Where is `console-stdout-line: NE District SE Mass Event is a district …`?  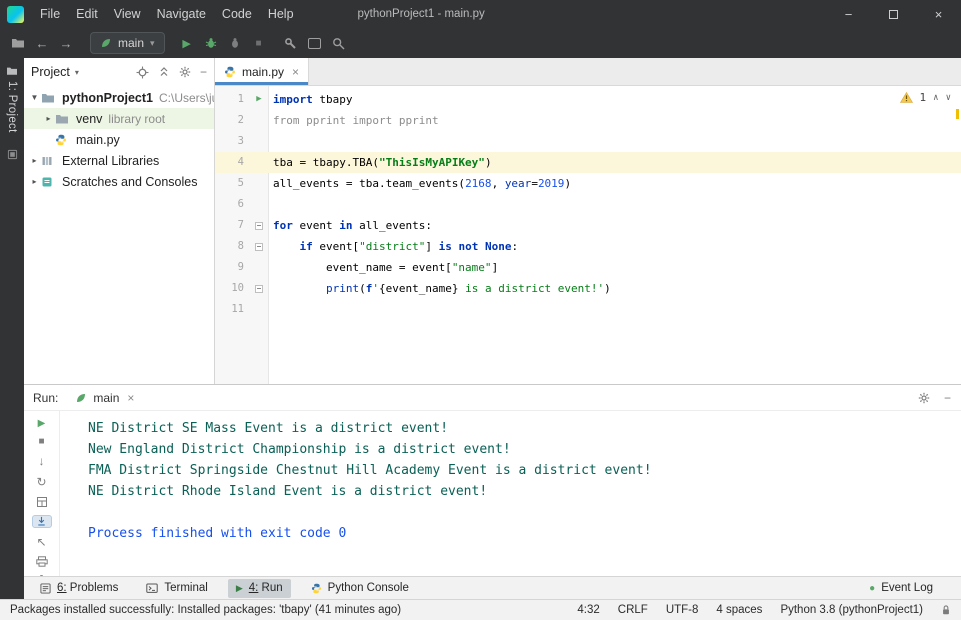
console-stdout-line: NE District SE Mass Event is a district … is located at coordinates (268, 428).